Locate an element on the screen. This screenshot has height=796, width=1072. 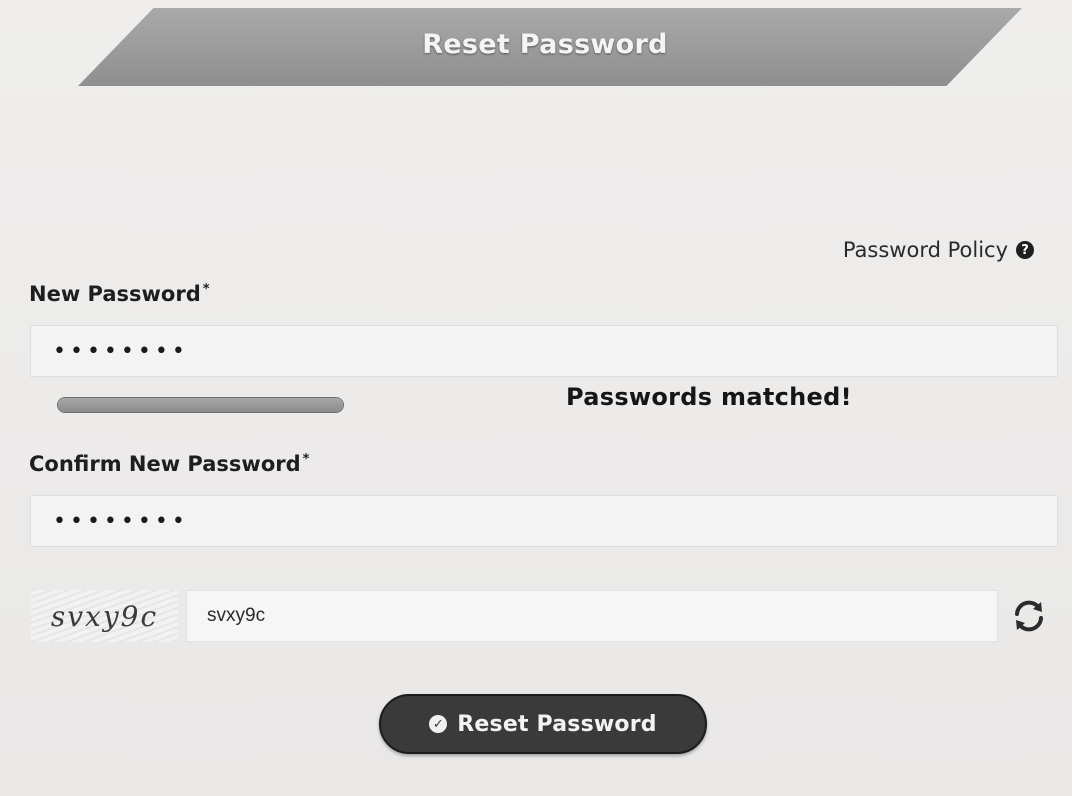
new-password-label: New Password * is located at coordinates (119, 294).